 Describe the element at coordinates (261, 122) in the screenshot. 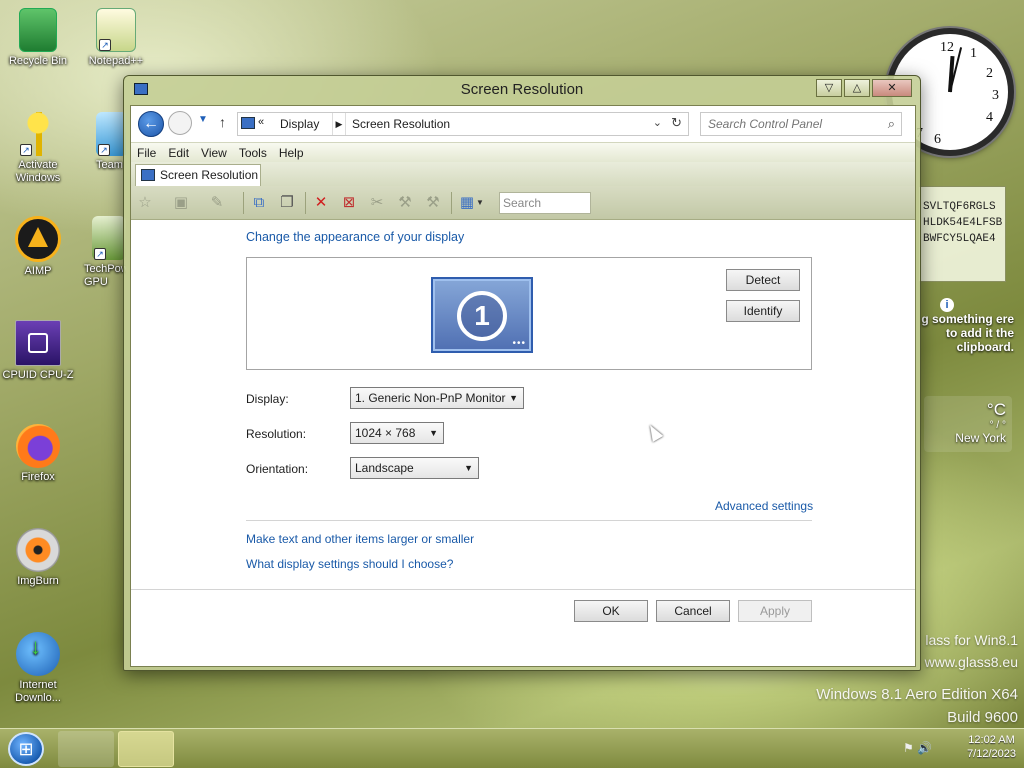

I see `double-chevron-icon: «` at that location.